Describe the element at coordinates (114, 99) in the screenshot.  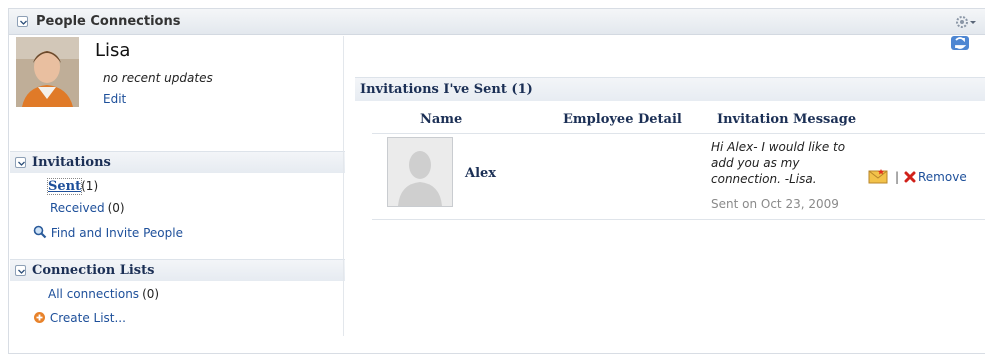
I see `edit-link: Edit` at that location.